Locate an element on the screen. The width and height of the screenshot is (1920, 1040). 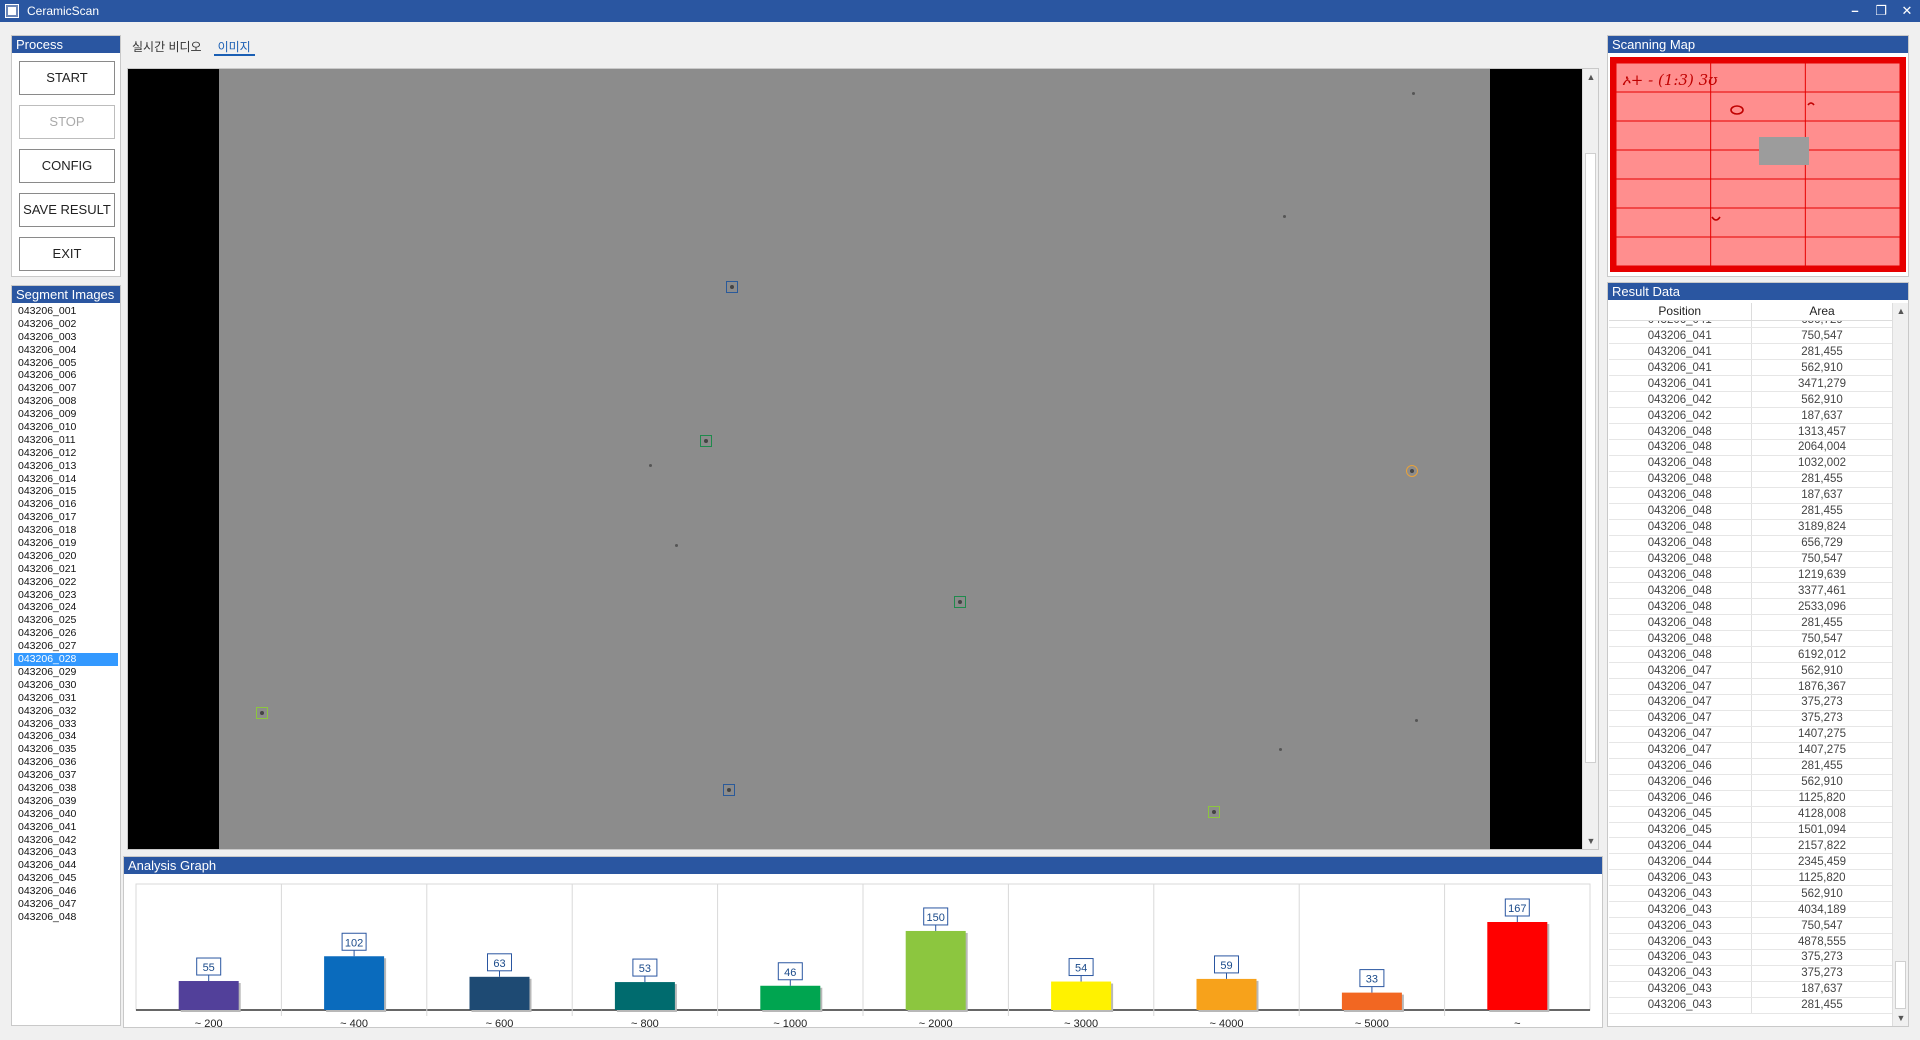
table-row: 043206_042 187,637 is located at coordinates (1751, 416).